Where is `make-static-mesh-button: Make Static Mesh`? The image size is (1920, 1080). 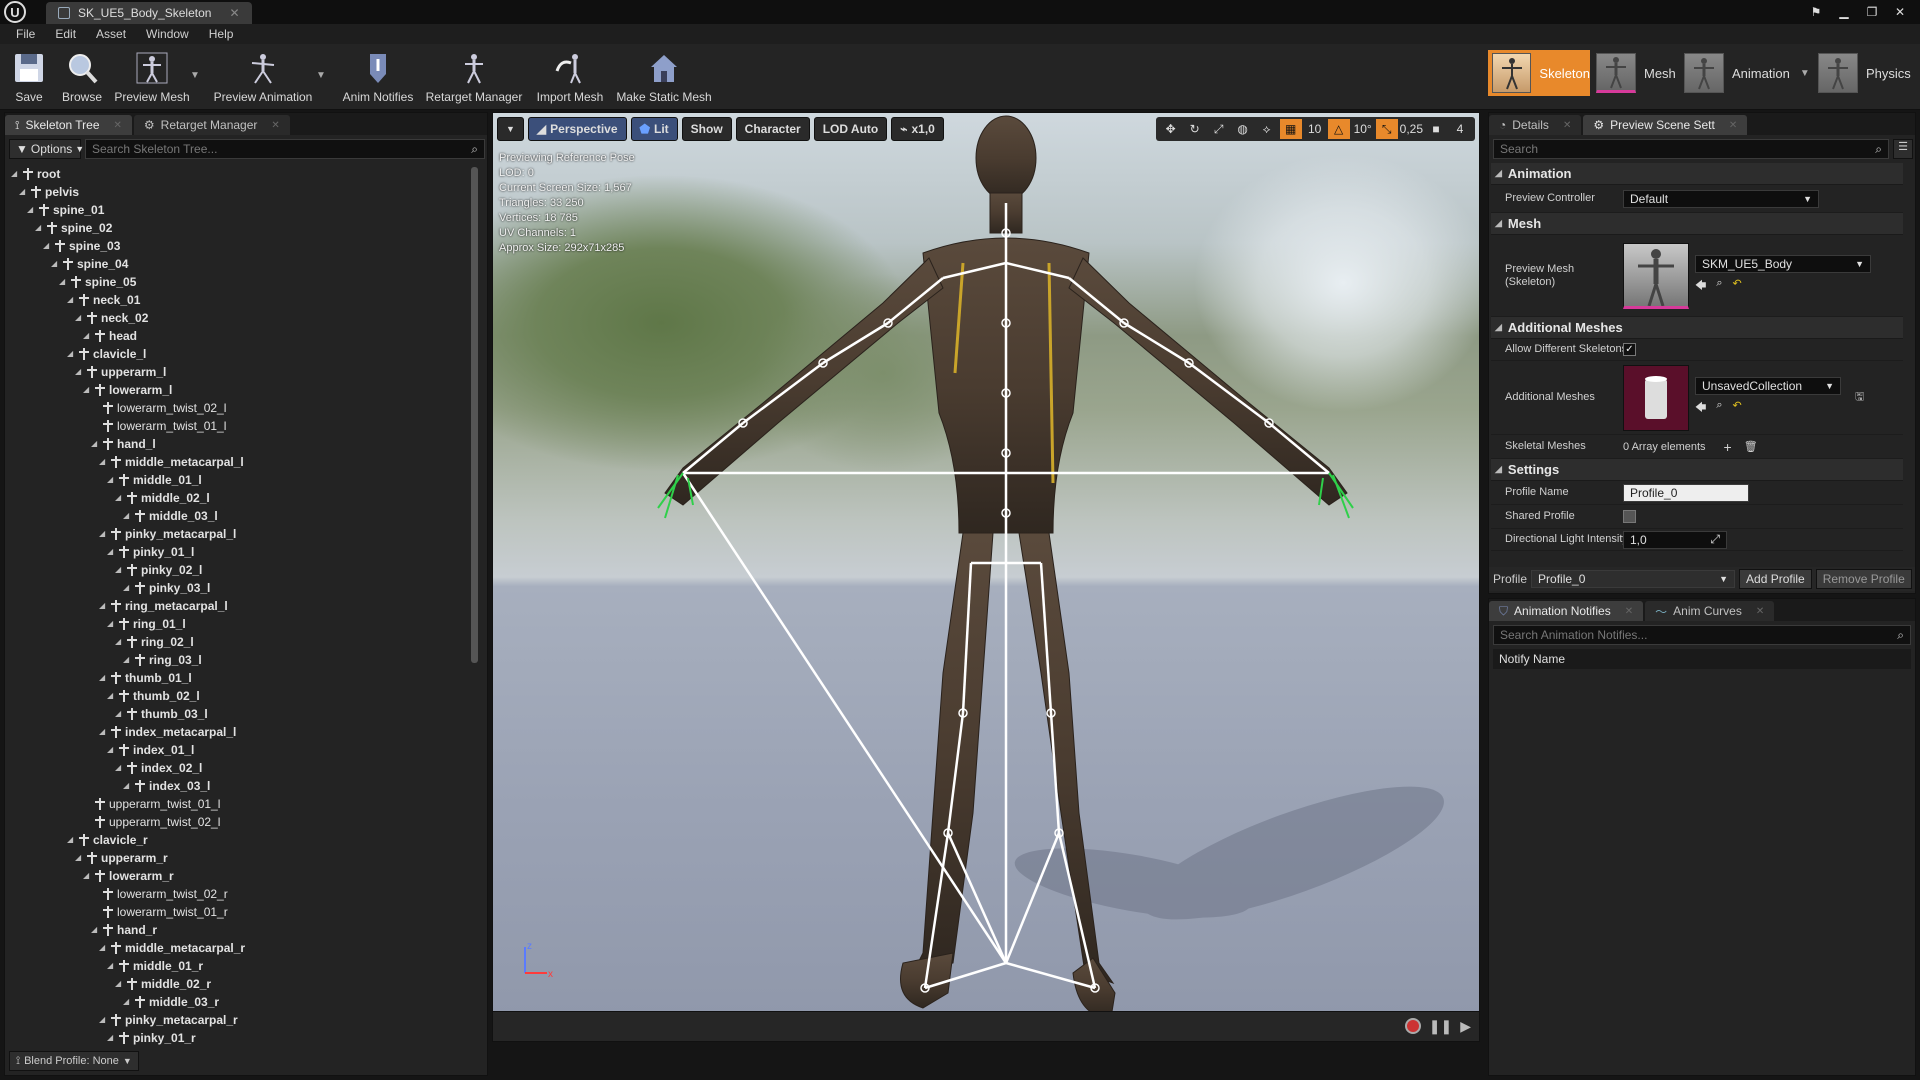 make-static-mesh-button: Make Static Mesh is located at coordinates (664, 78).